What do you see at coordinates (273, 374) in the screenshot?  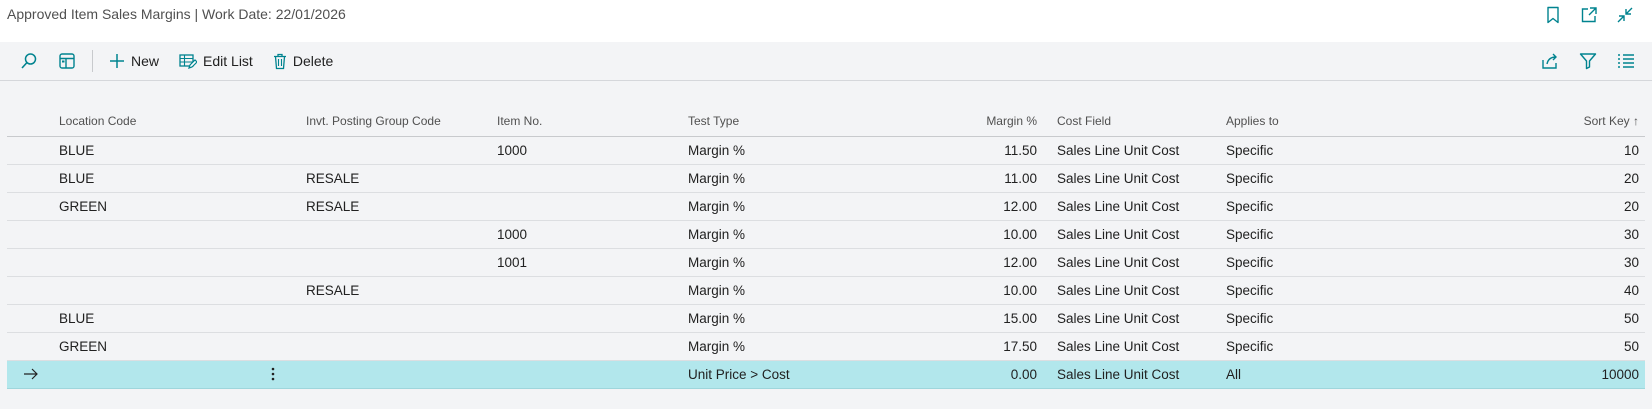 I see `row-actions-menu-icon` at bounding box center [273, 374].